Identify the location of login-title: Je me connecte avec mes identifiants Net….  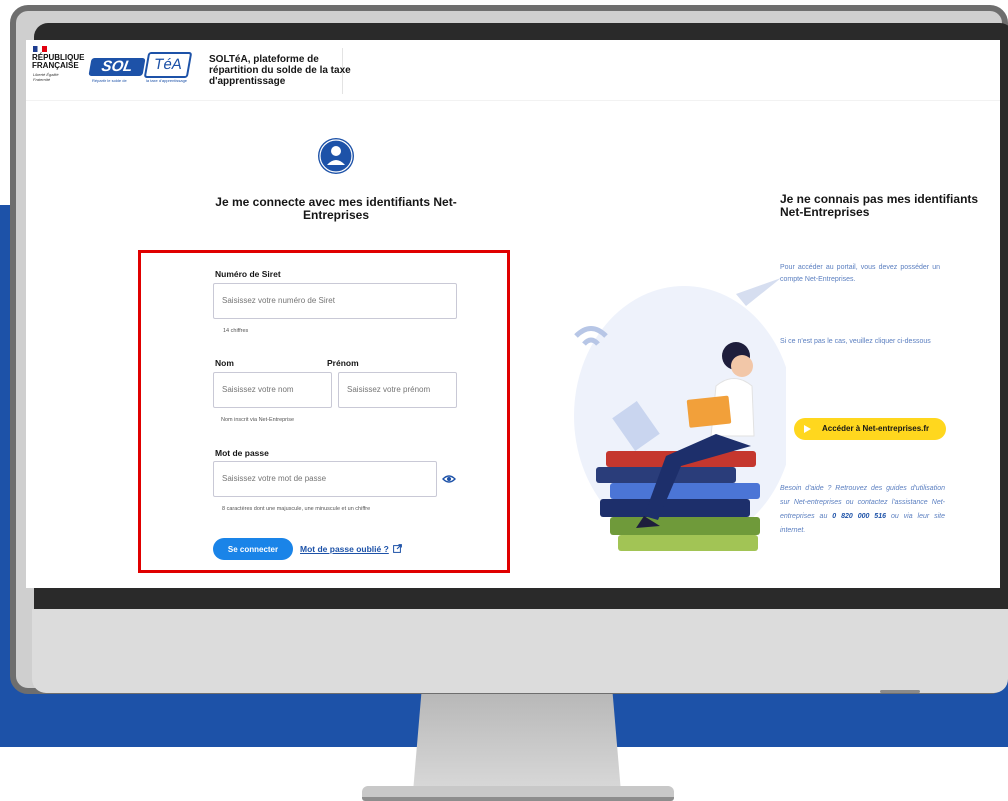
(336, 208).